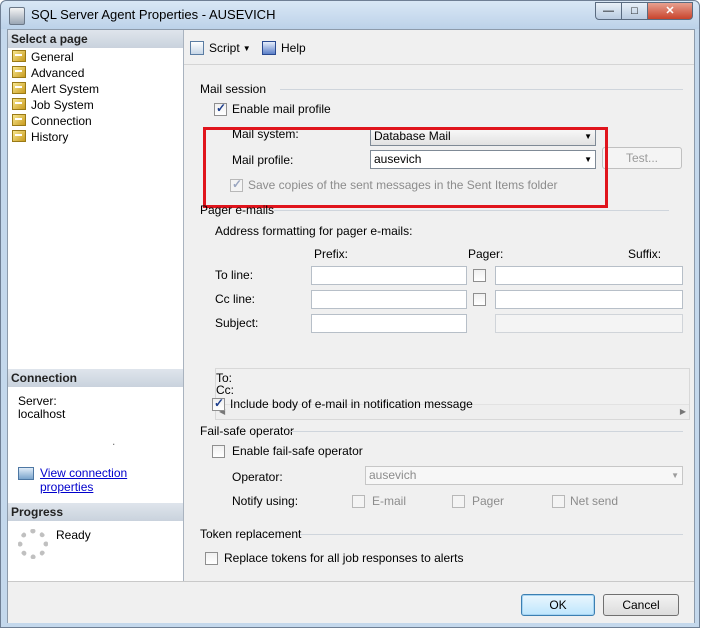 The height and width of the screenshot is (630, 702). I want to click on to-line-label: To line:, so click(234, 275).